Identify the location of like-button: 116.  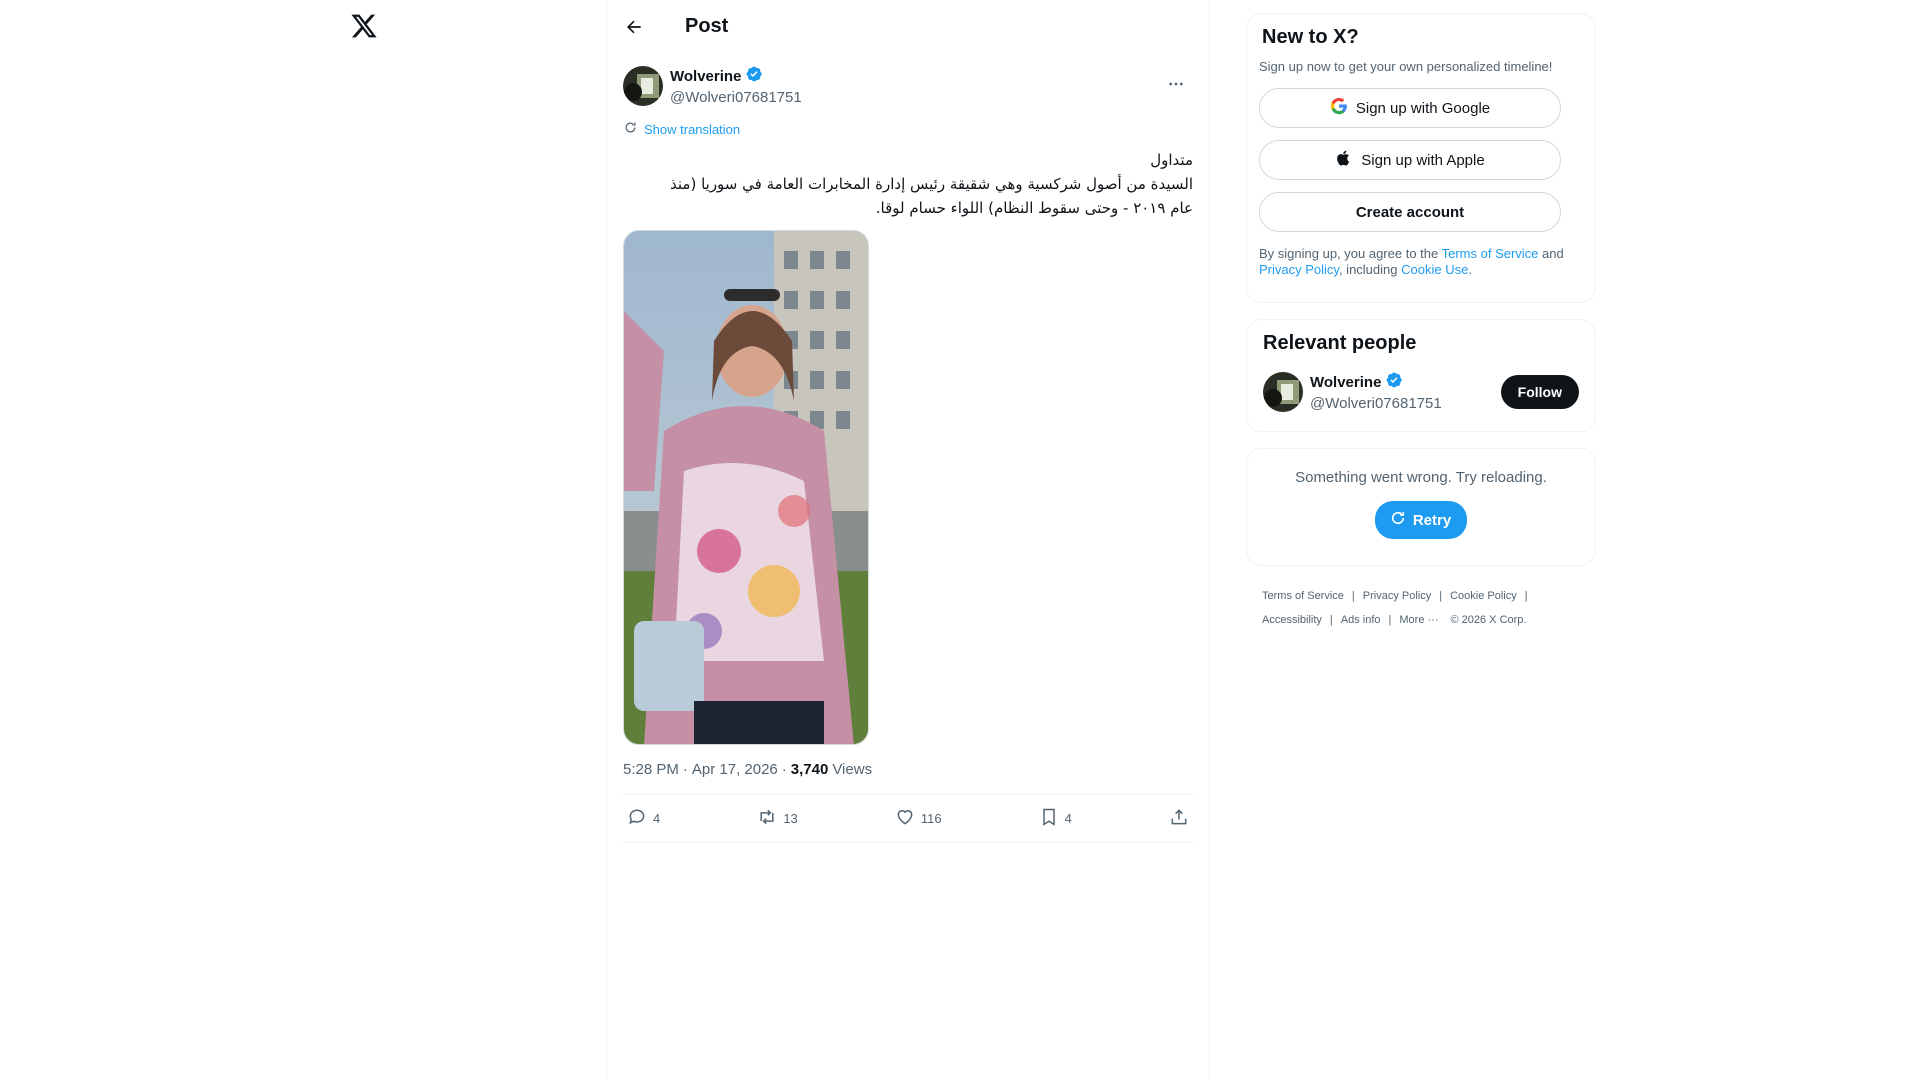
(918, 818).